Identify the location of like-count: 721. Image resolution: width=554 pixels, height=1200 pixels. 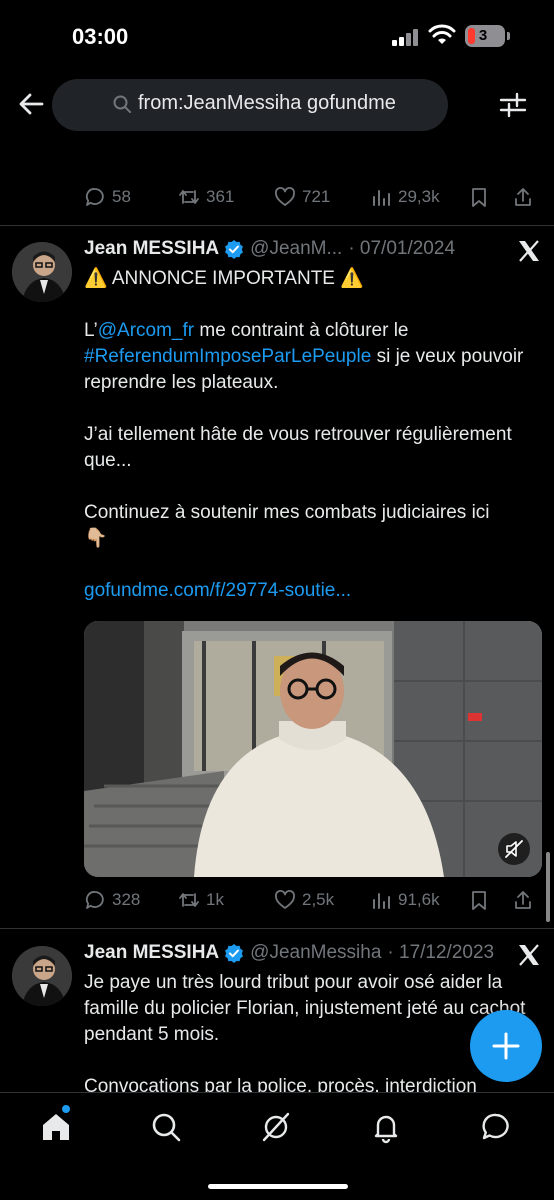
(316, 196).